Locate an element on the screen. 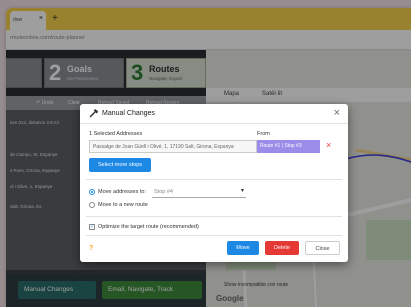 Image resolution: width=411 pixels, height=307 pixels. remove-address-icon: × is located at coordinates (328, 145).